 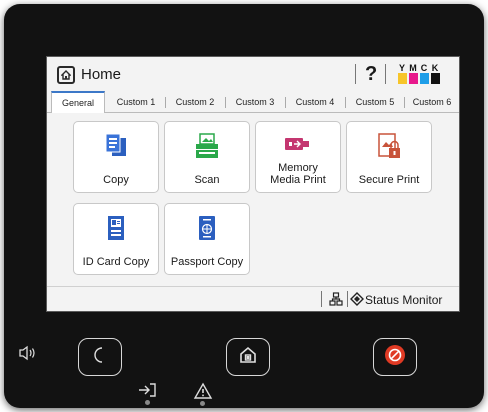 What do you see at coordinates (207, 148) in the screenshot?
I see `scan-icon` at bounding box center [207, 148].